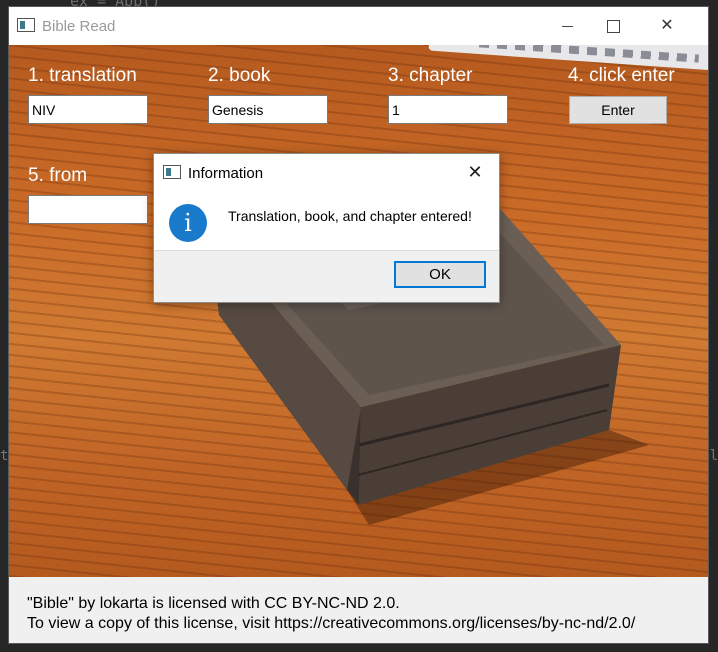 This screenshot has height=652, width=718. Describe the element at coordinates (268, 109) in the screenshot. I see `book-input` at that location.